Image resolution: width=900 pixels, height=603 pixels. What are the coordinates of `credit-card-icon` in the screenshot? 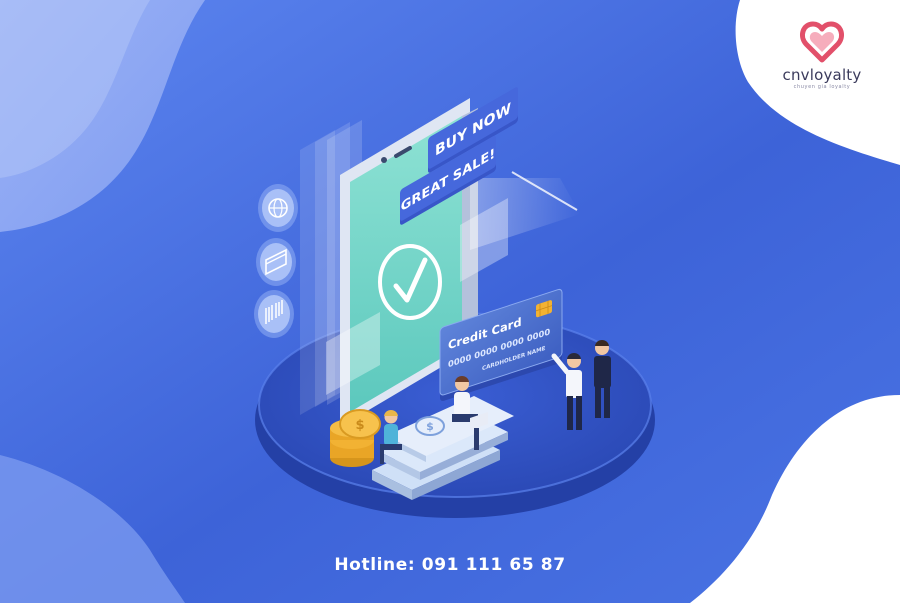 It's located at (276, 262).